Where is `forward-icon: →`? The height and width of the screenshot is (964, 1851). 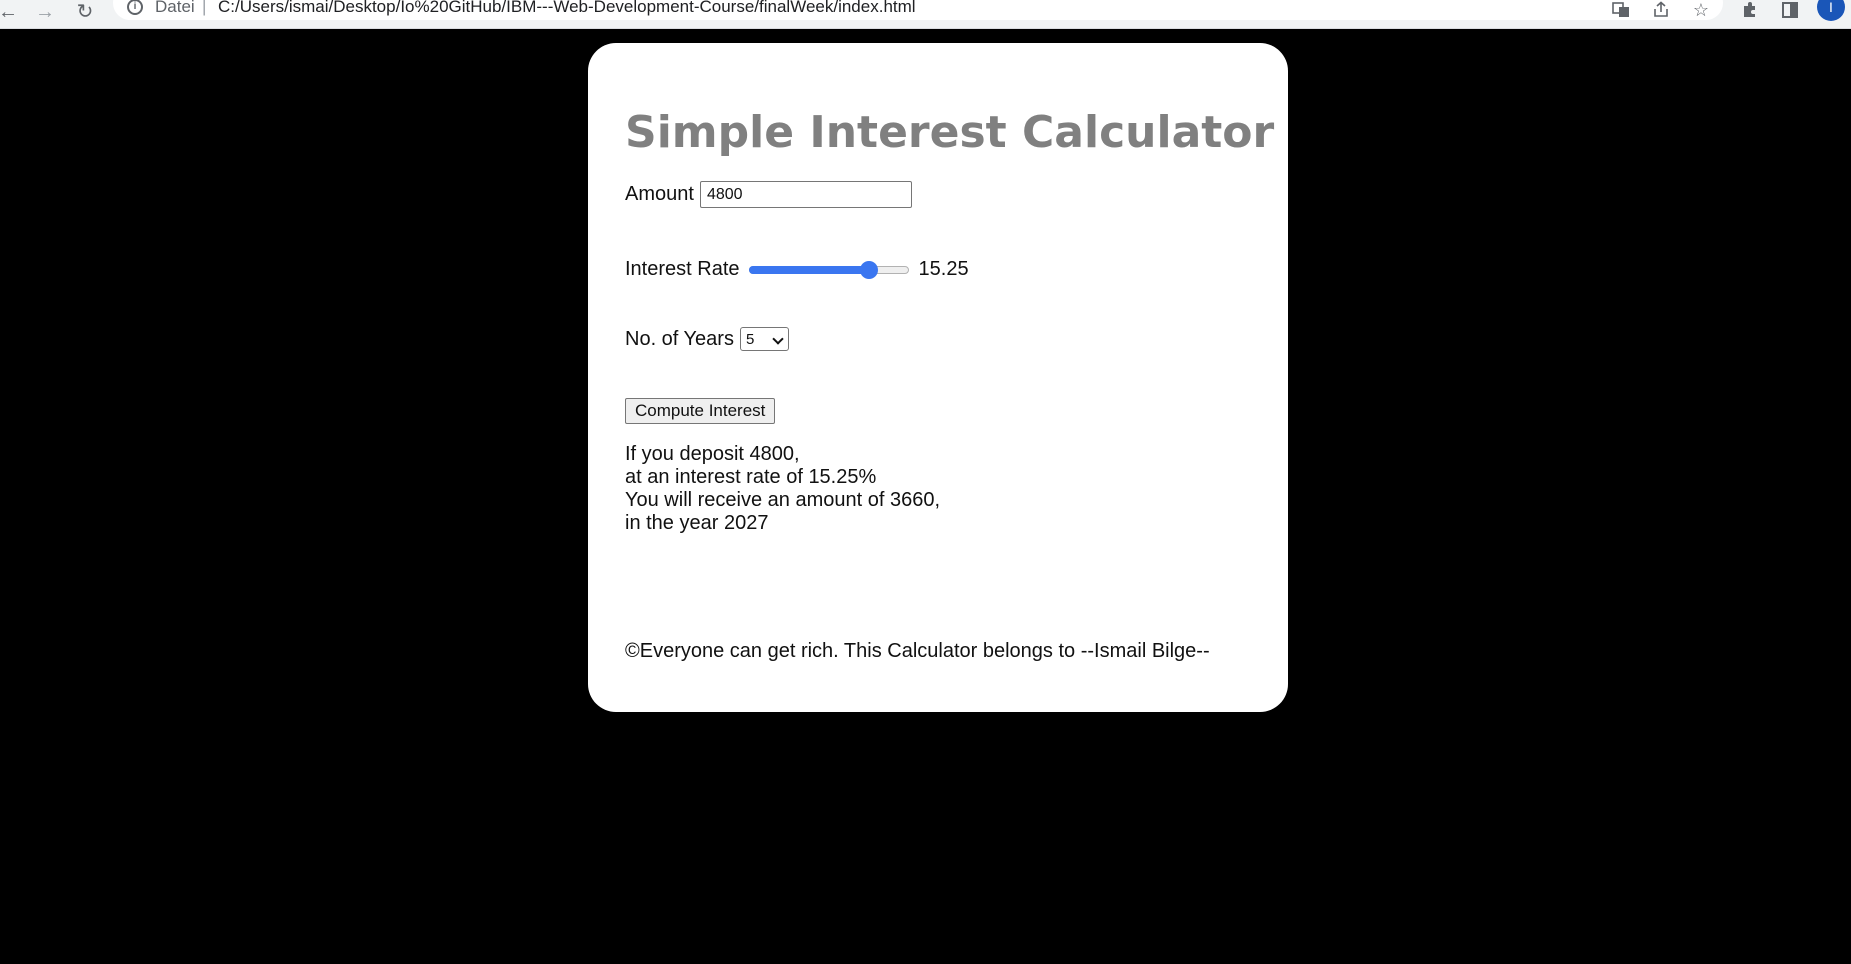 forward-icon: → is located at coordinates (45, 12).